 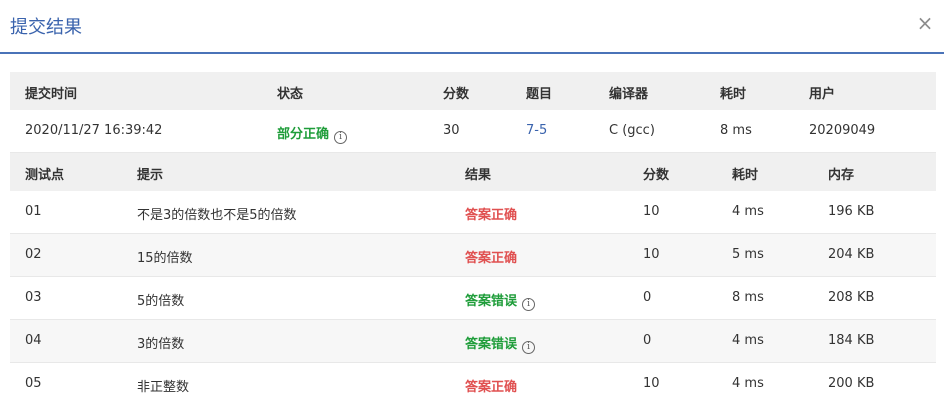 I want to click on testcase-memory: 196 KB, so click(x=851, y=211).